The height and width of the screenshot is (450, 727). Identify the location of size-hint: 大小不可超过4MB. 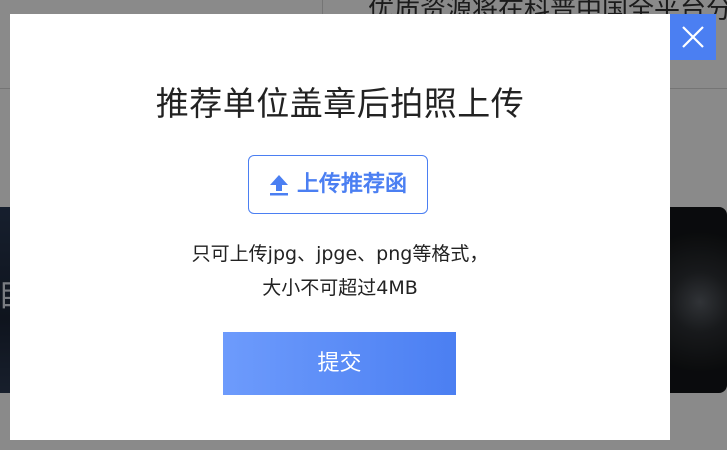
(340, 288).